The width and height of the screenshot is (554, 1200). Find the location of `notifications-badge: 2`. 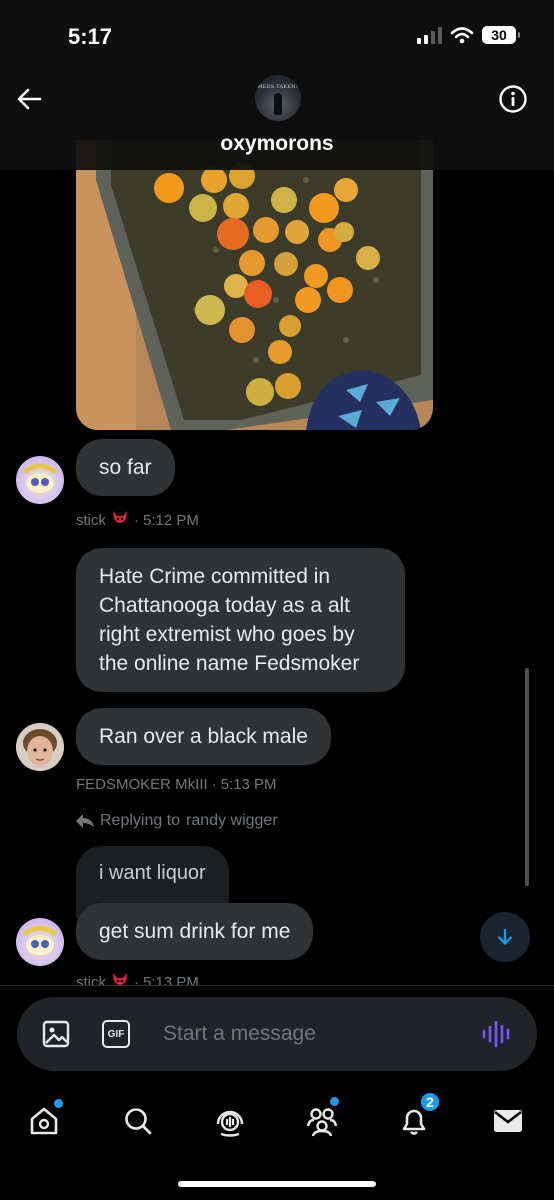

notifications-badge: 2 is located at coordinates (430, 1102).